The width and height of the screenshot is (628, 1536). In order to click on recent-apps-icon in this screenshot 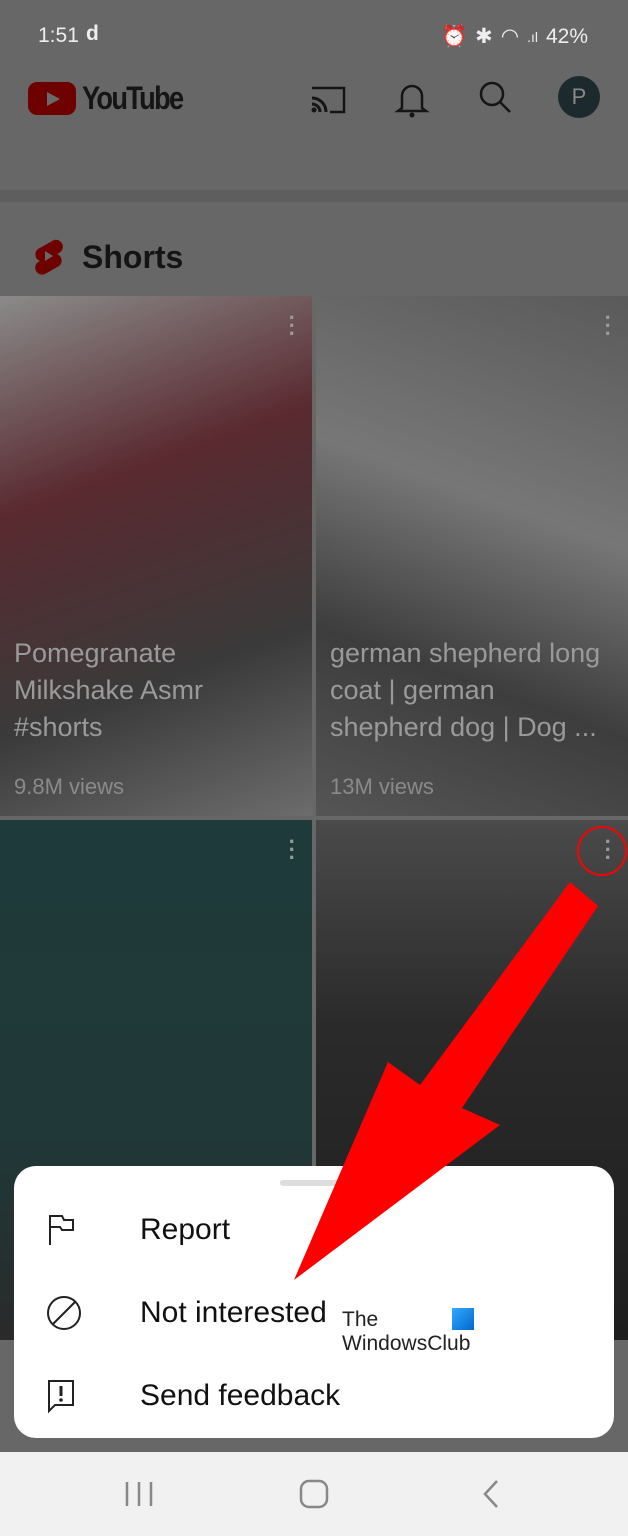, I will do `click(139, 1494)`.